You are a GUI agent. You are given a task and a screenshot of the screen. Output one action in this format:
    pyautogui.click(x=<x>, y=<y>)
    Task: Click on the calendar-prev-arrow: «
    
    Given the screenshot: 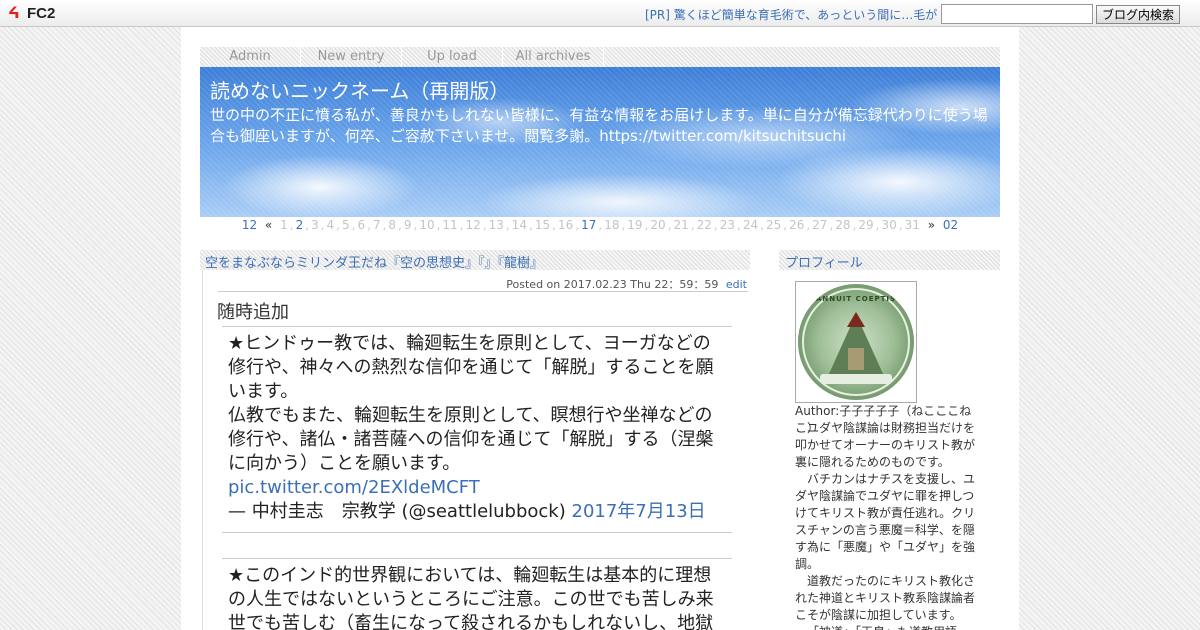 What is the action you would take?
    pyautogui.click(x=268, y=225)
    